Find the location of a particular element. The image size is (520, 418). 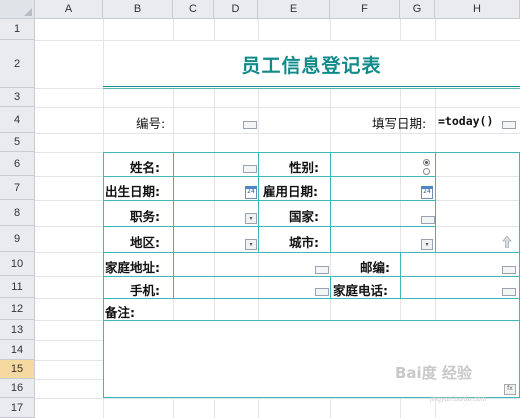

city-dropdown-button: ▾ is located at coordinates (427, 244).